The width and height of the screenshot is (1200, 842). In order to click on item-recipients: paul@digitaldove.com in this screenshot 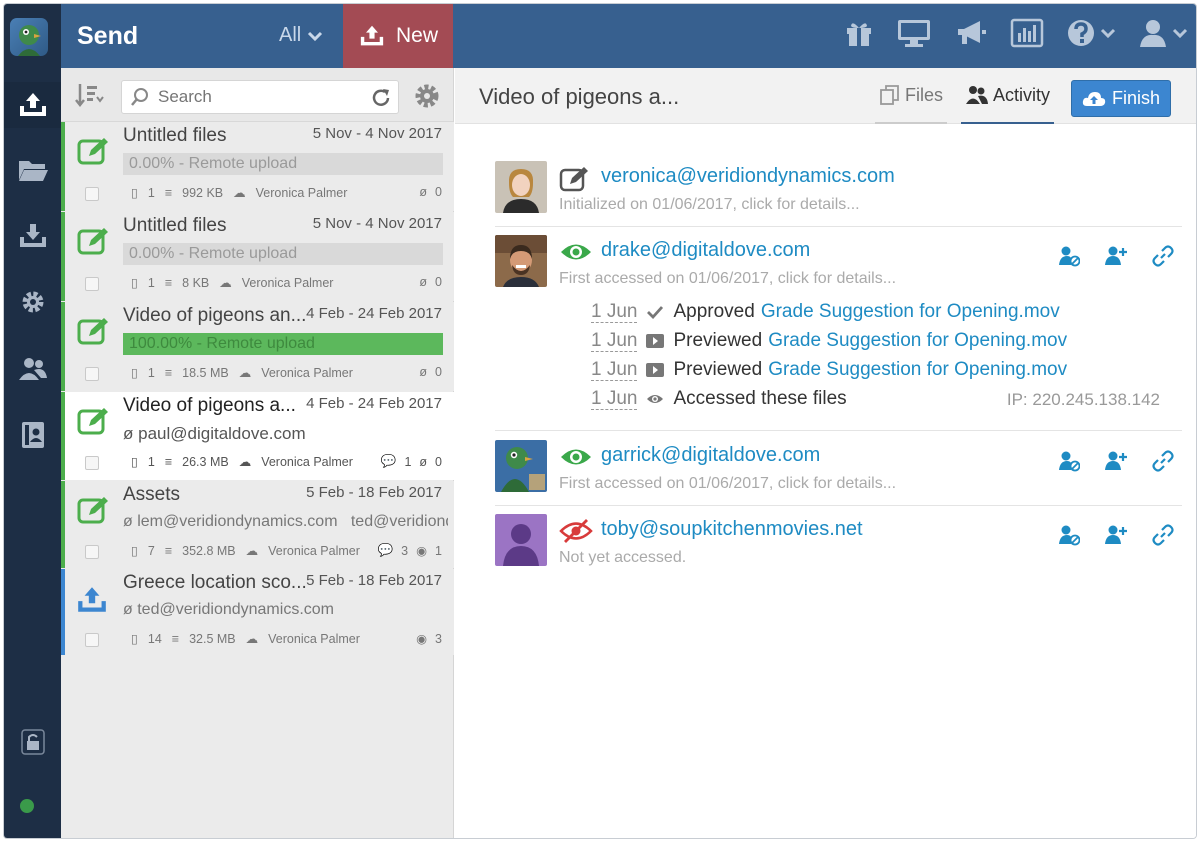, I will do `click(222, 433)`.